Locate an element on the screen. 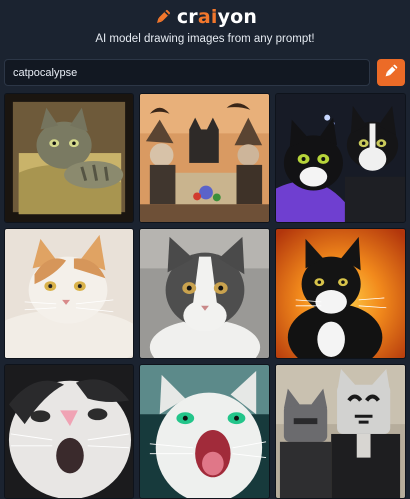 This screenshot has height=499, width=410. draw-button is located at coordinates (391, 72).